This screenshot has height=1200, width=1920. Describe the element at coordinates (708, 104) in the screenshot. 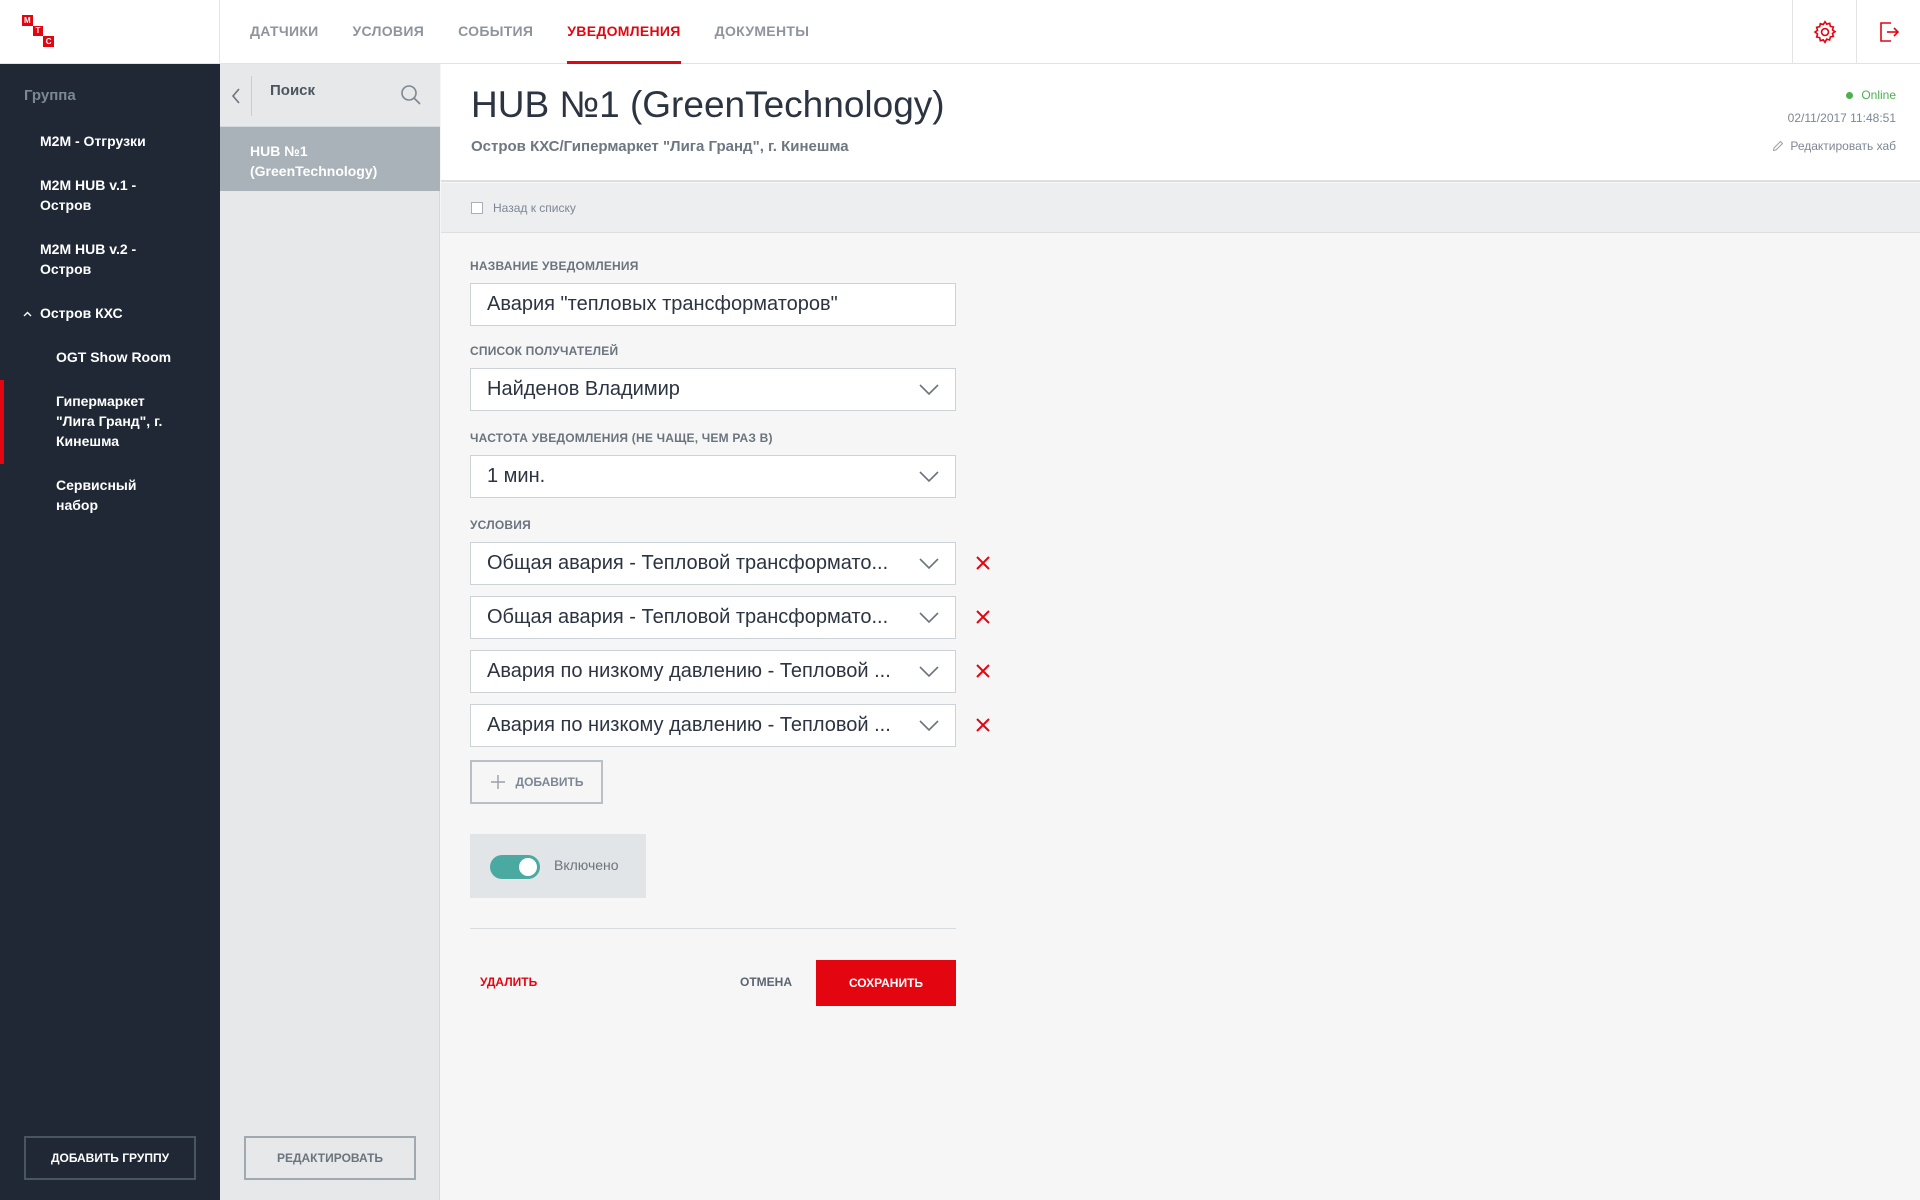

I see `page-title: HUB №1 (GreenTechnology)` at that location.